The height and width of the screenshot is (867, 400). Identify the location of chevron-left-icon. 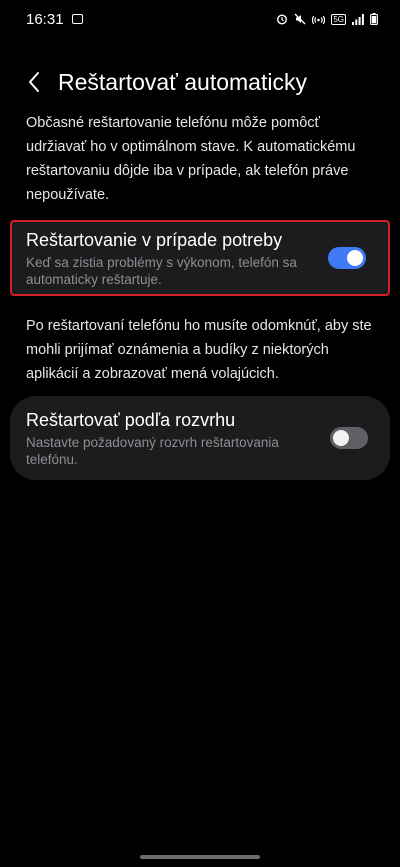
(34, 82).